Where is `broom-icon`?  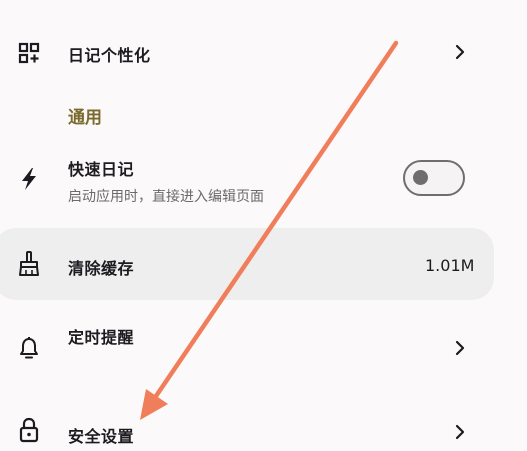
broom-icon is located at coordinates (29, 264).